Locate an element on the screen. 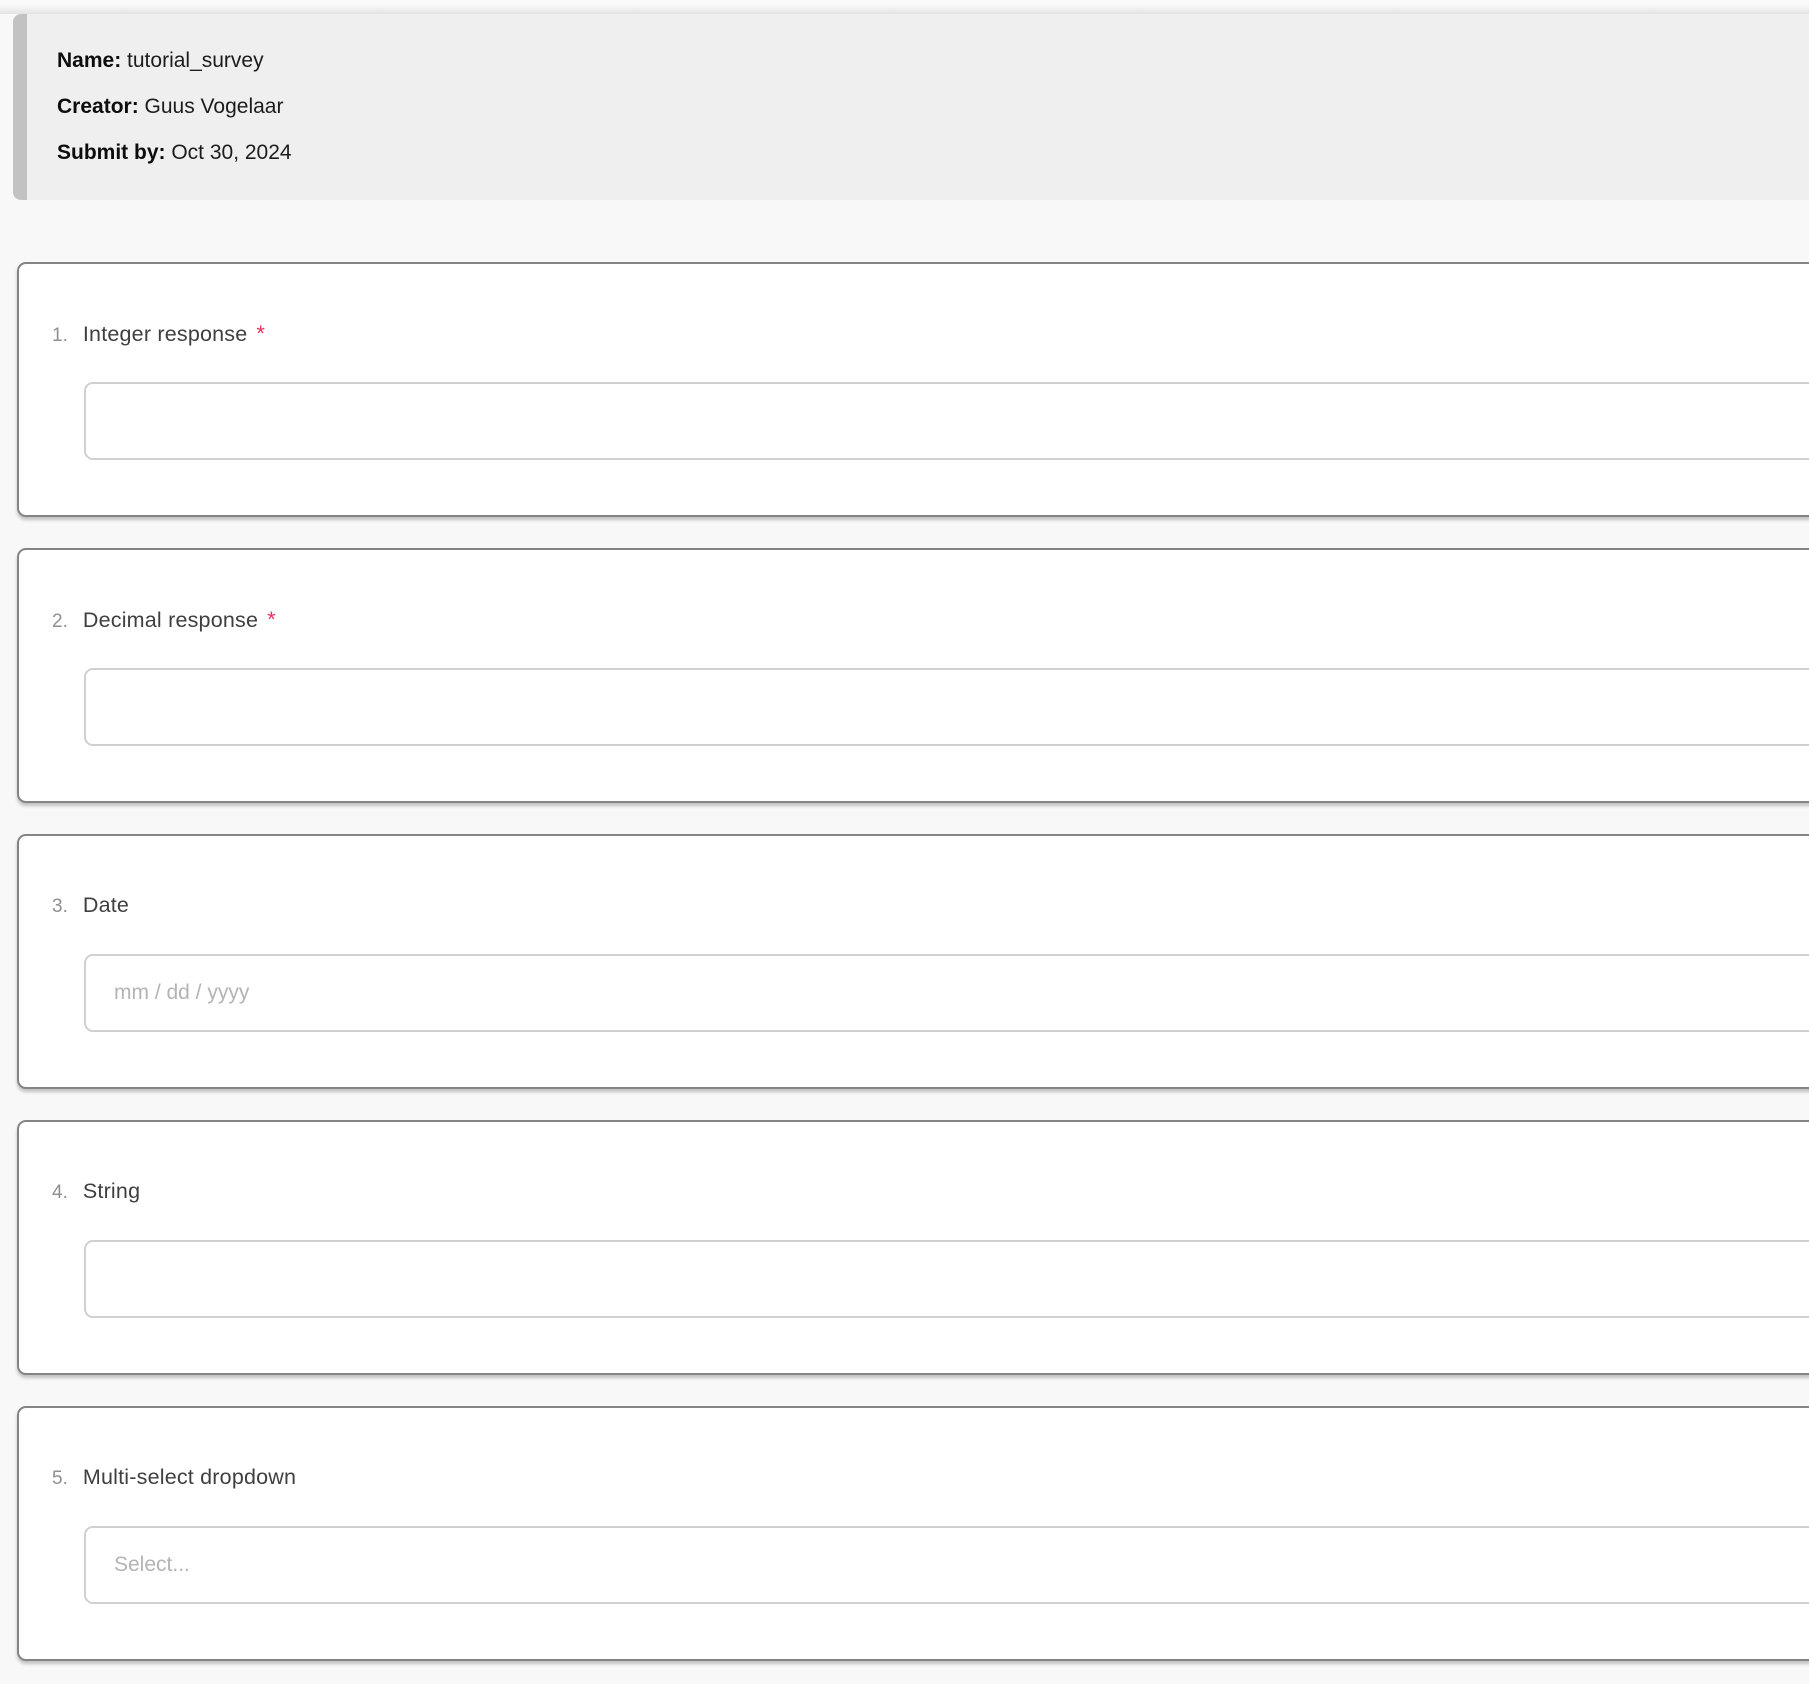 This screenshot has height=1684, width=1809. header-field-submit-by-value: Oct 30, 2024 is located at coordinates (231, 152).